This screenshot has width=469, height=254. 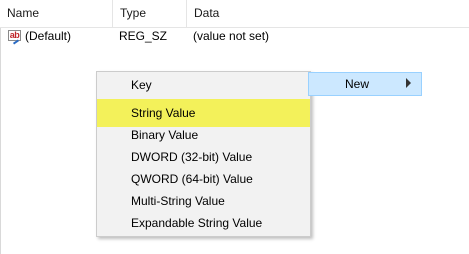 What do you see at coordinates (141, 85) in the screenshot?
I see `menu-item-key-label: Key` at bounding box center [141, 85].